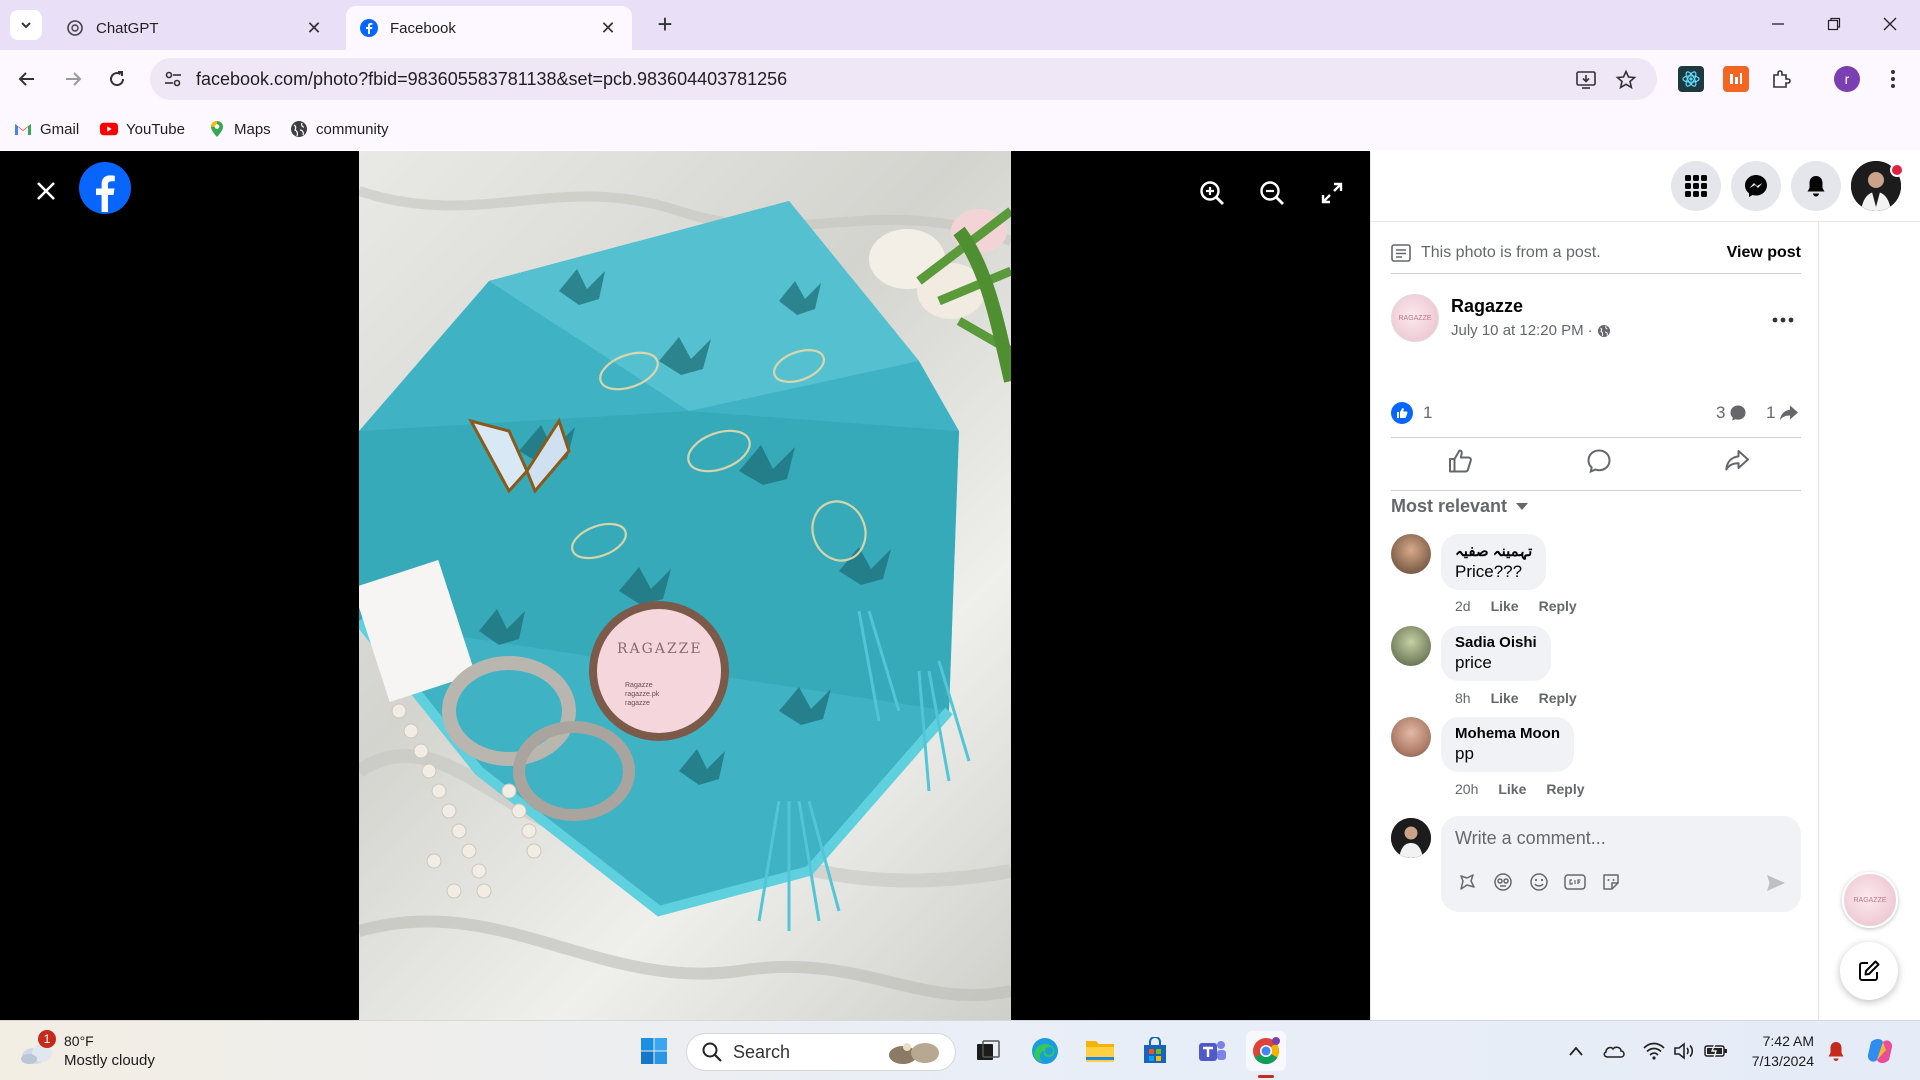 Image resolution: width=1920 pixels, height=1080 pixels. Describe the element at coordinates (1691, 79) in the screenshot. I see `react-devtools-extension-icon` at that location.